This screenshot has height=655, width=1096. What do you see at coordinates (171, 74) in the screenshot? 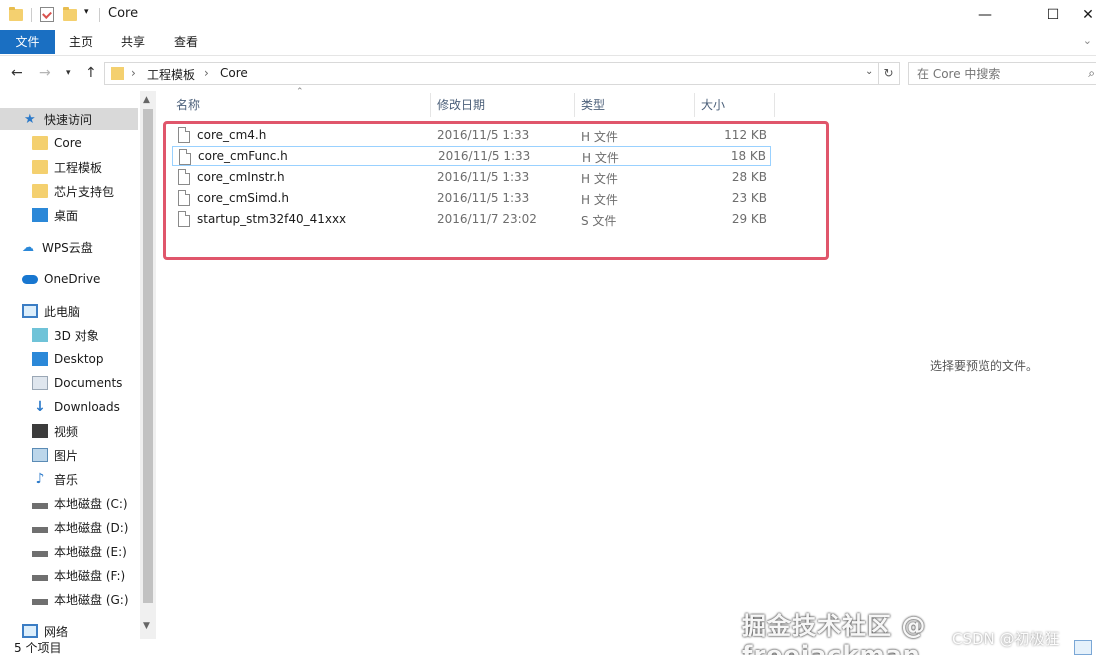
I see `breadcrumb-project-template: 工程模板` at bounding box center [171, 74].